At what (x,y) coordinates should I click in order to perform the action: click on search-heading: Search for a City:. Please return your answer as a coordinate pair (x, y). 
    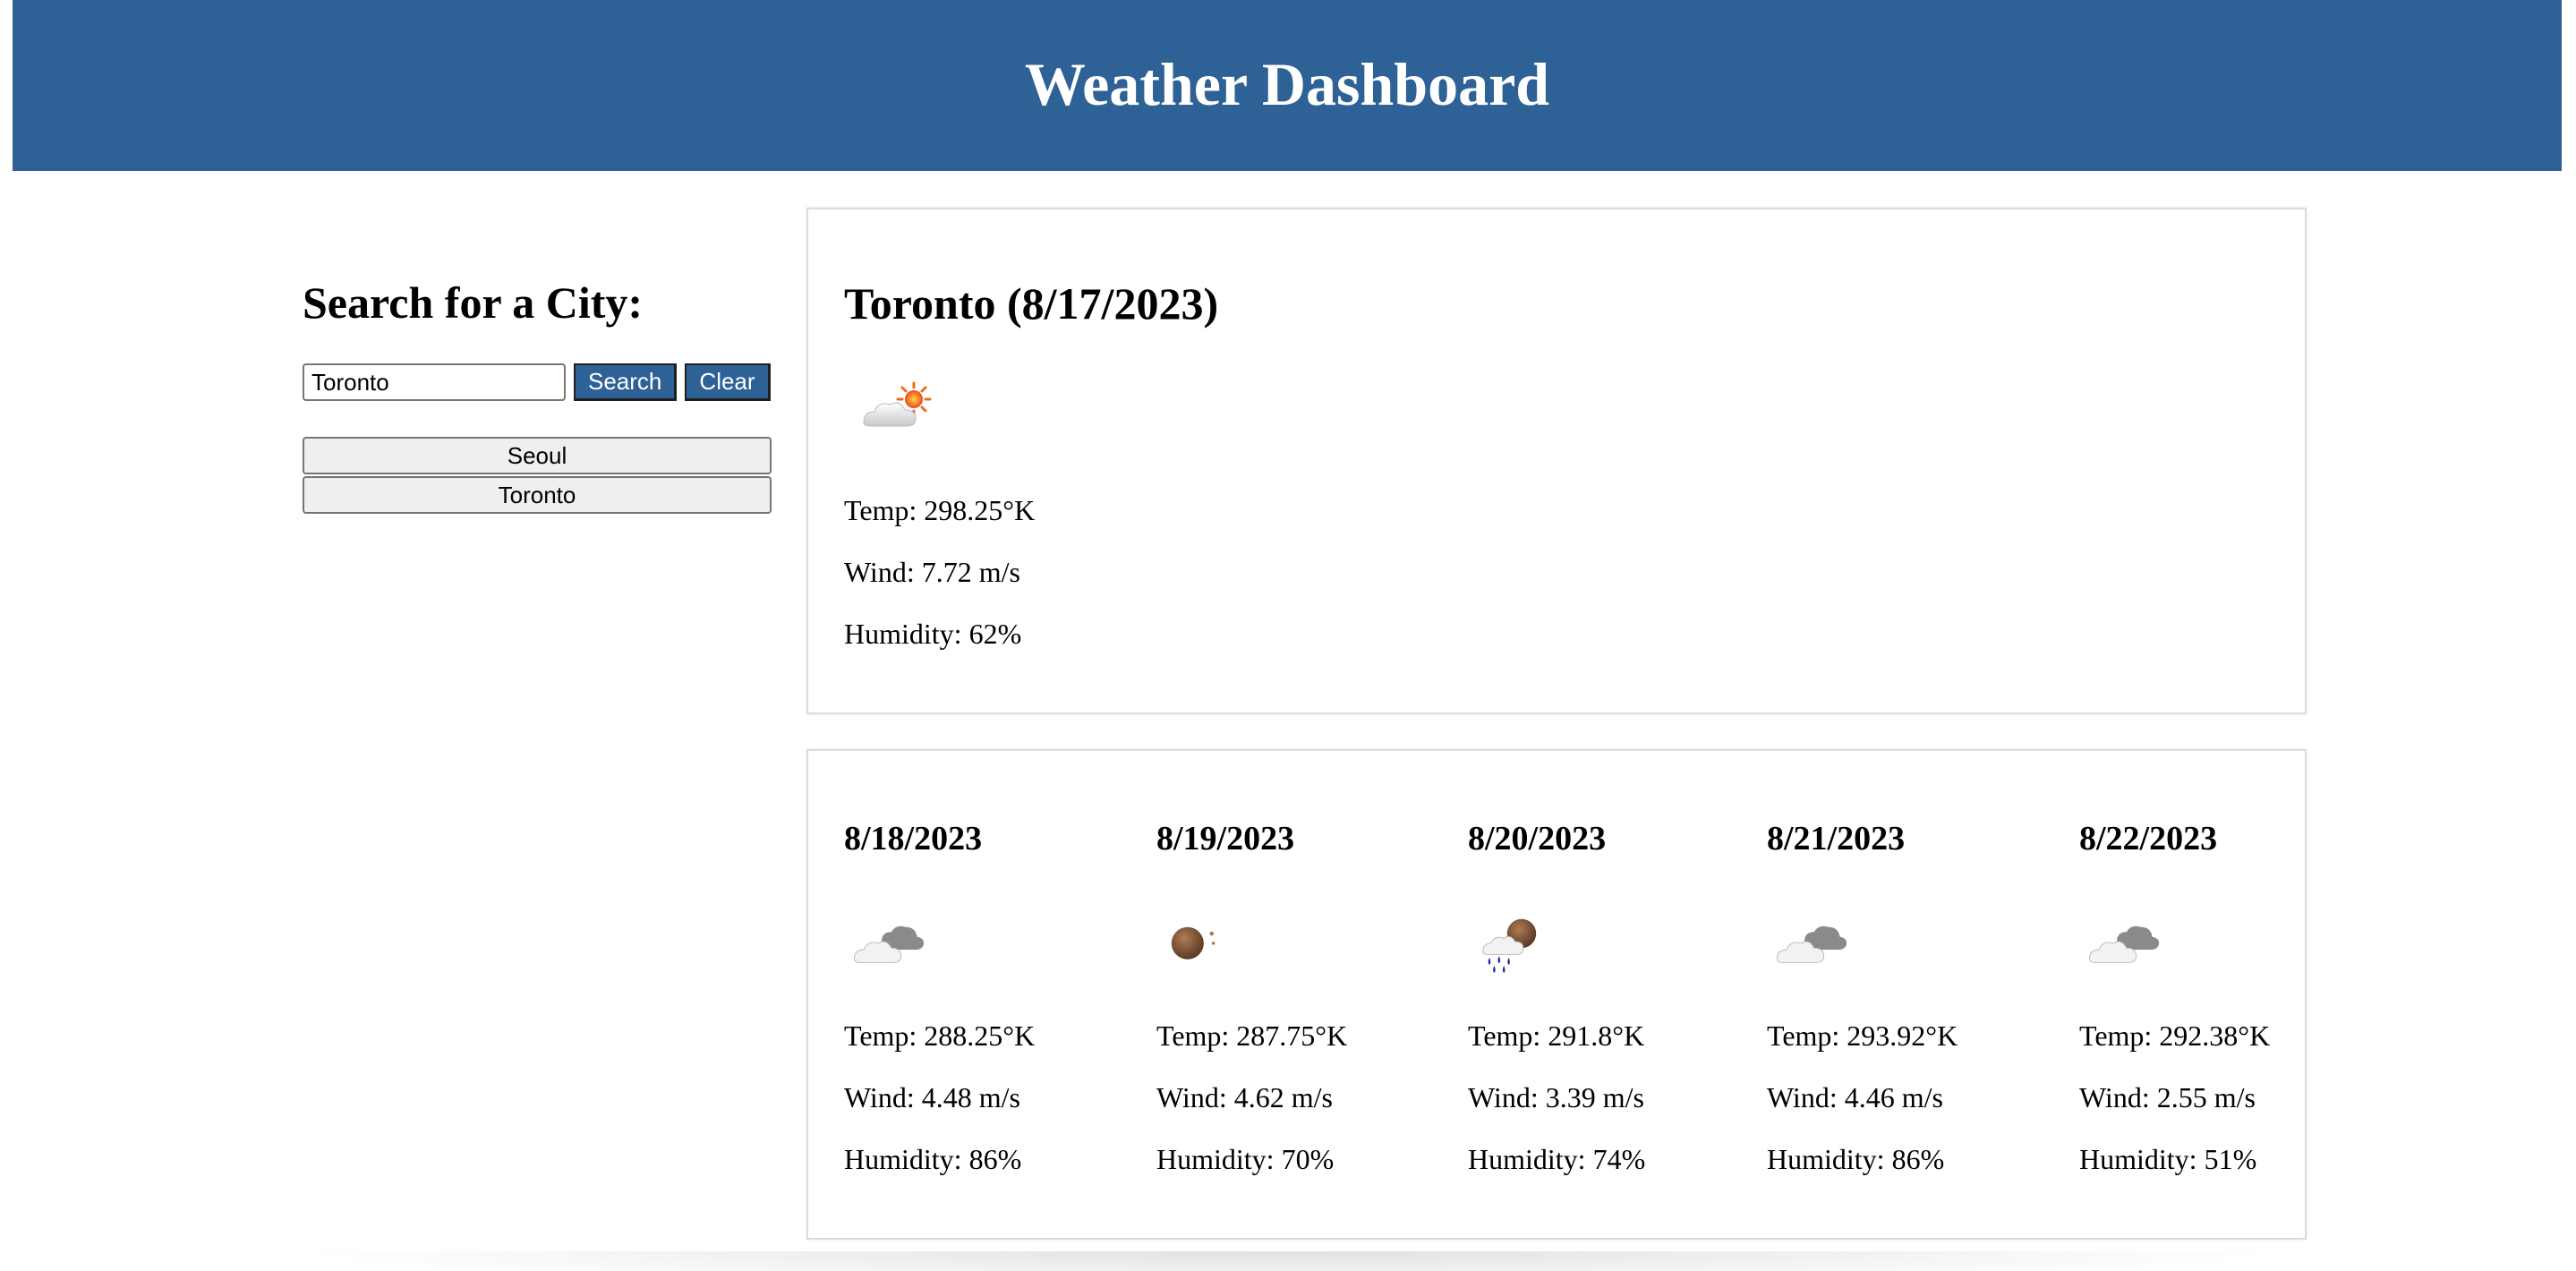
    Looking at the image, I should click on (473, 302).